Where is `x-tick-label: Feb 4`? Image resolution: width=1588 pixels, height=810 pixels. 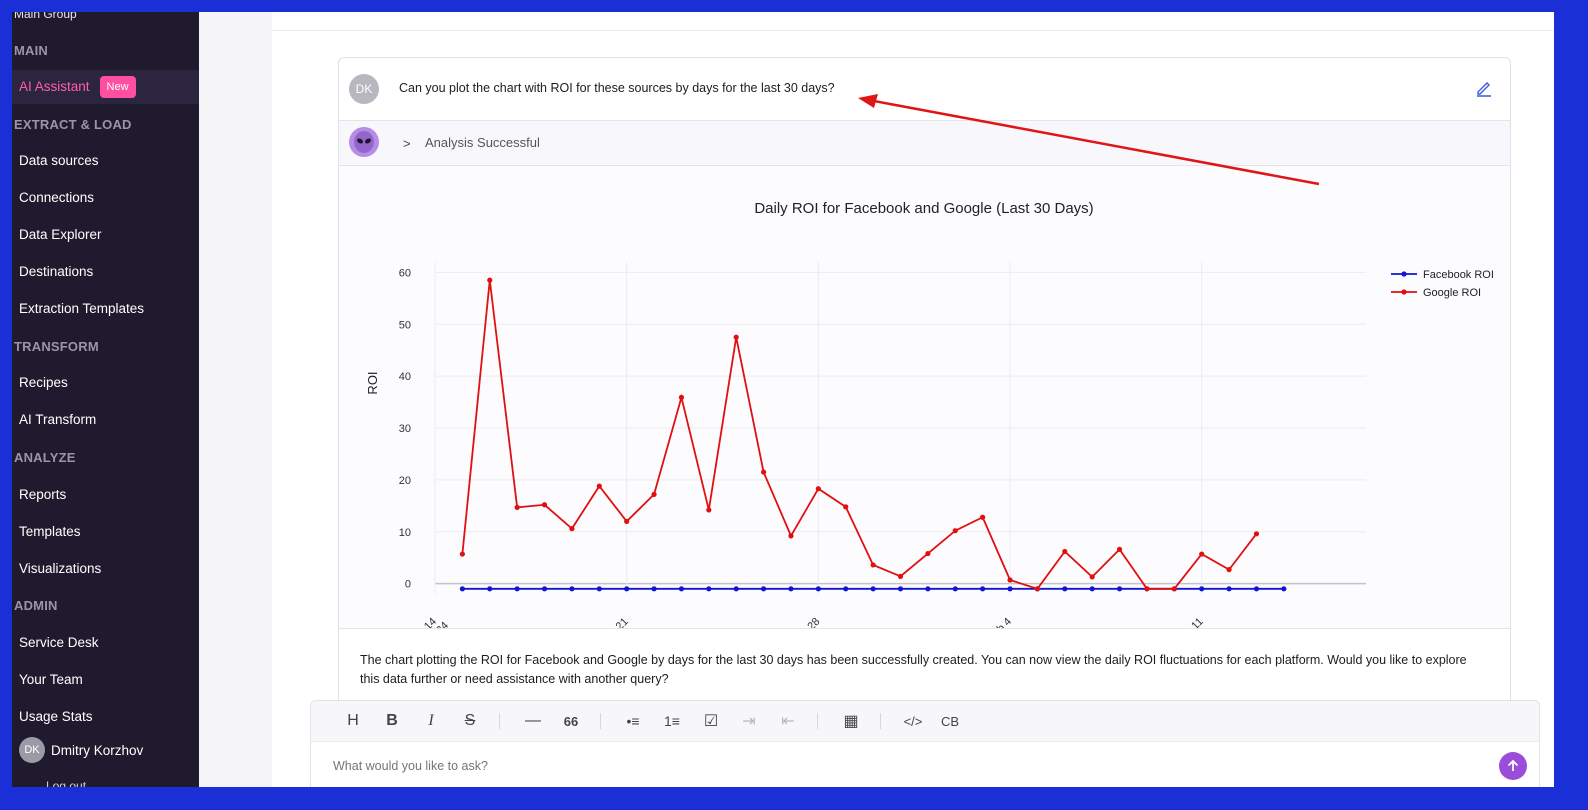 x-tick-label: Feb 4 is located at coordinates (1000, 622).